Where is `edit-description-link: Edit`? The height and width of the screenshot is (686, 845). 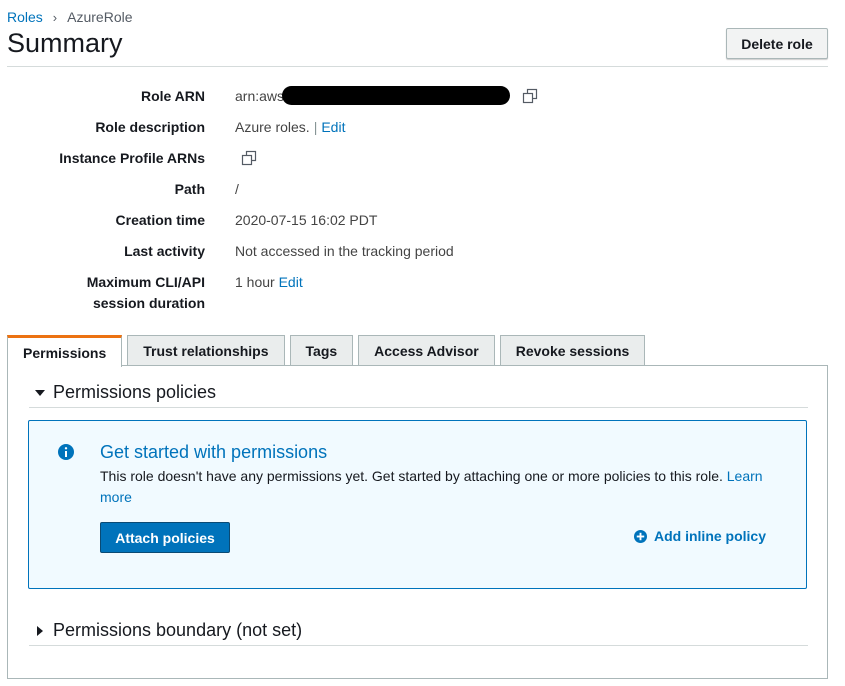 edit-description-link: Edit is located at coordinates (333, 127).